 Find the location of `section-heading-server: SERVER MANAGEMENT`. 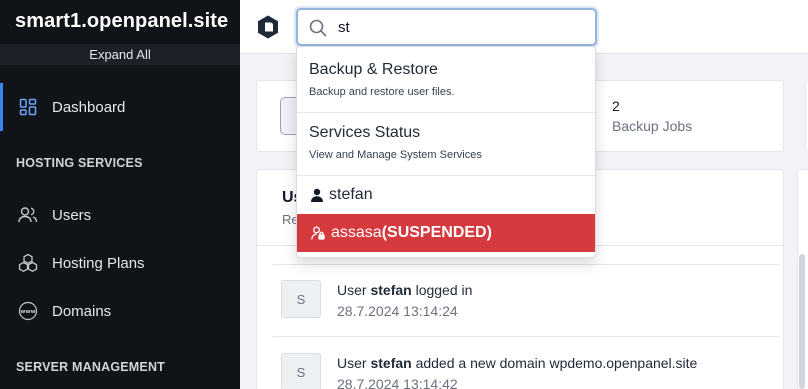

section-heading-server: SERVER MANAGEMENT is located at coordinates (91, 367).